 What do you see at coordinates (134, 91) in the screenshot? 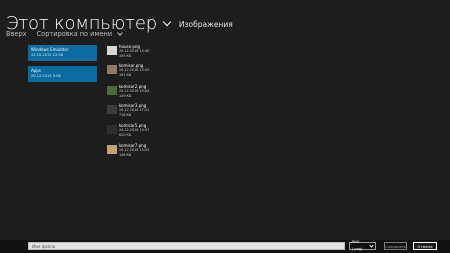
I see `file-date: 24.12.2016 15:04` at bounding box center [134, 91].